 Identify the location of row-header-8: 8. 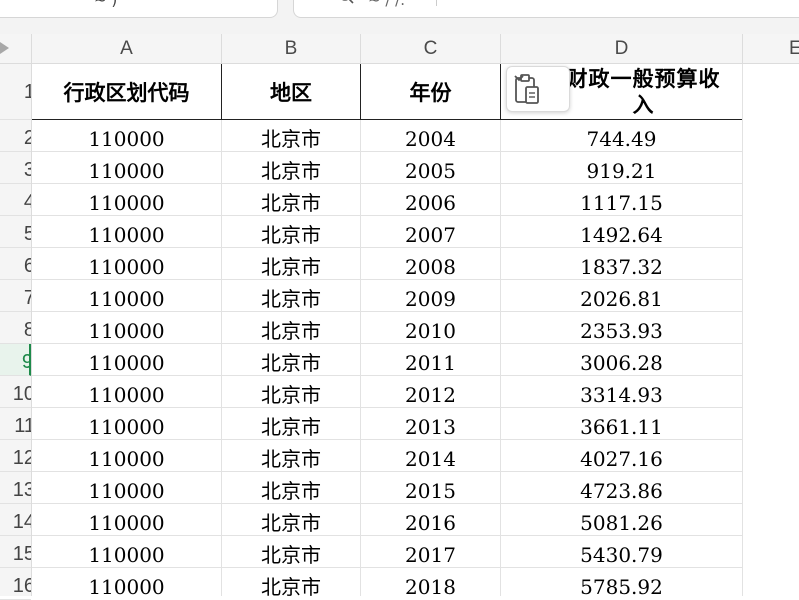
(15, 328).